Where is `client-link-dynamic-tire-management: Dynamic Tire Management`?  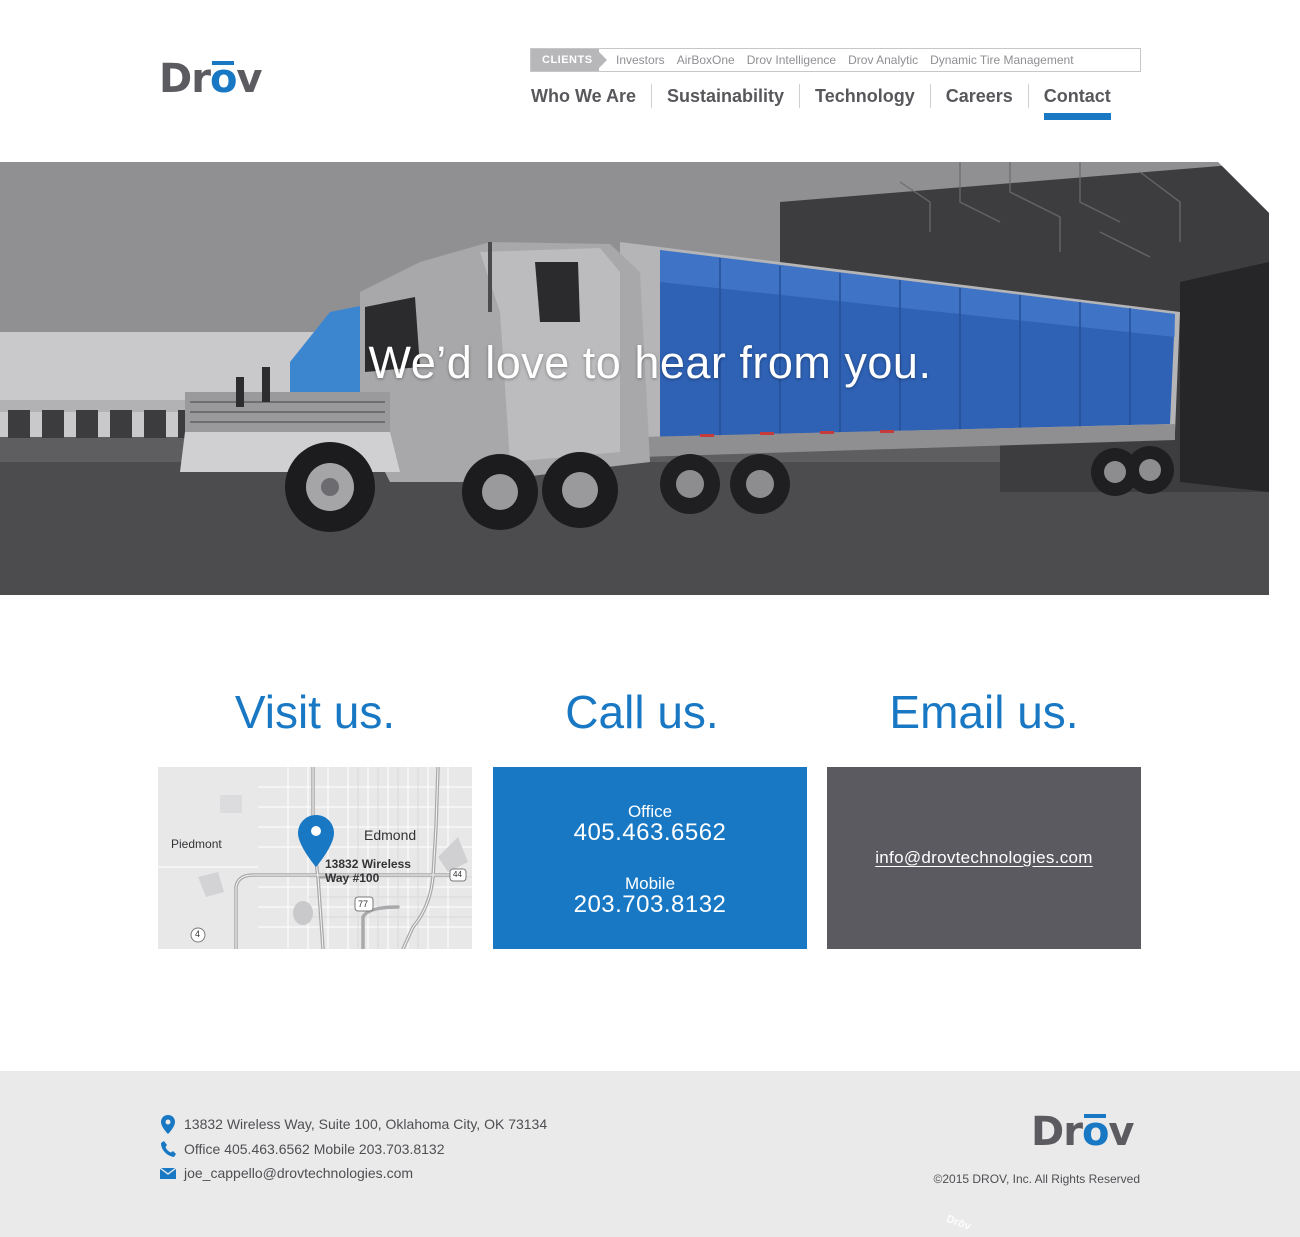
client-link-dynamic-tire-management: Dynamic Tire Management is located at coordinates (1001, 60).